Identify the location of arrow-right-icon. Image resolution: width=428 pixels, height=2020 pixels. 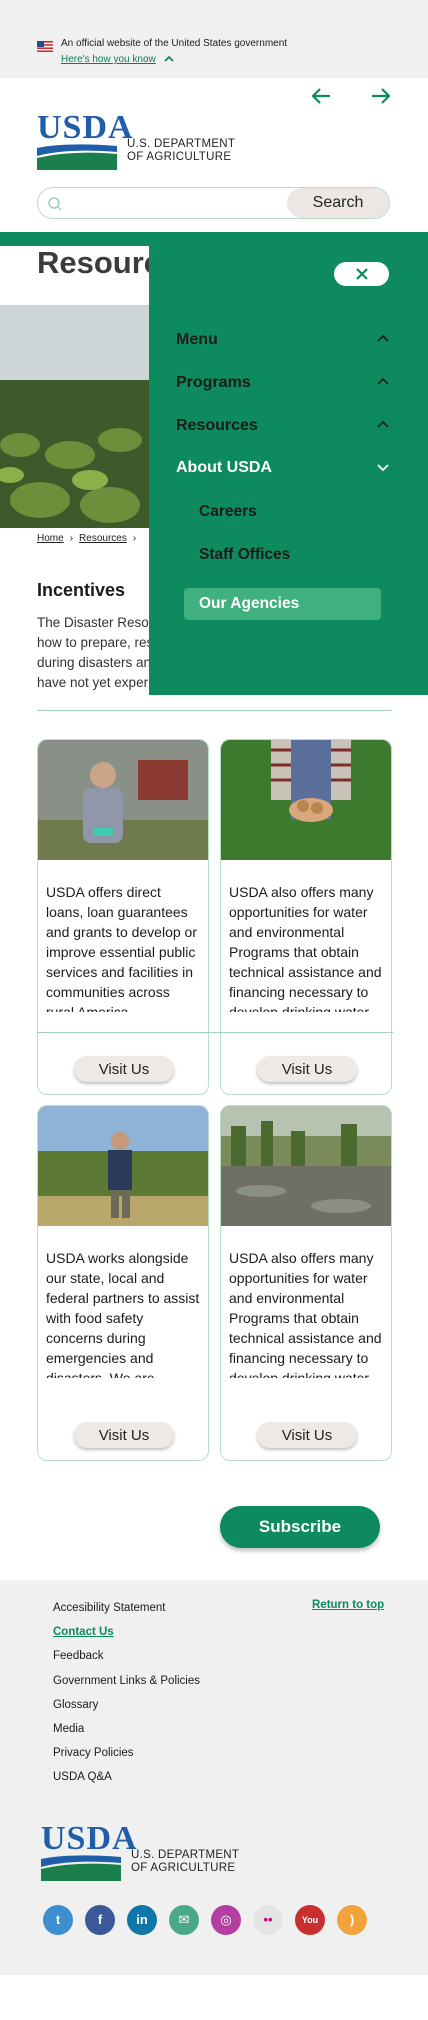
(380, 96).